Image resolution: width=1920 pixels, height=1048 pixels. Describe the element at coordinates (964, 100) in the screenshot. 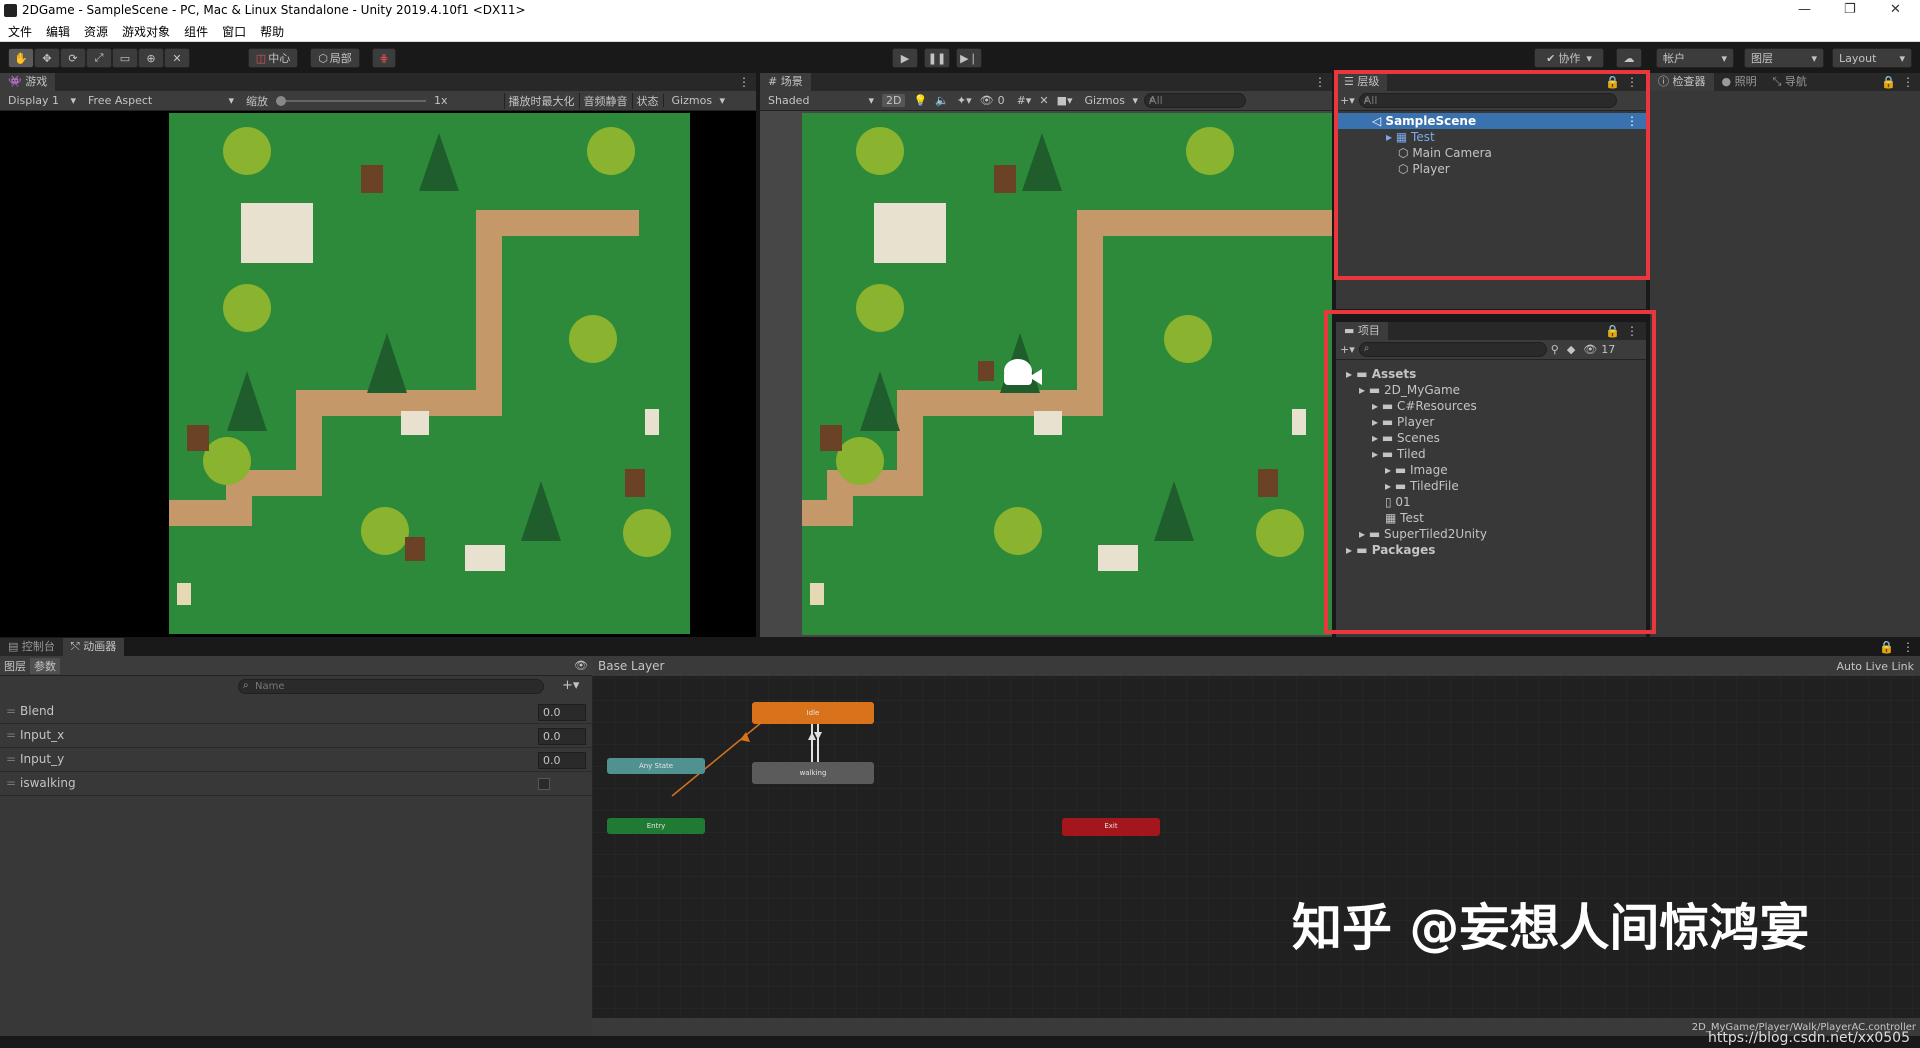

I see `effects-dropdown: ✦▾` at that location.